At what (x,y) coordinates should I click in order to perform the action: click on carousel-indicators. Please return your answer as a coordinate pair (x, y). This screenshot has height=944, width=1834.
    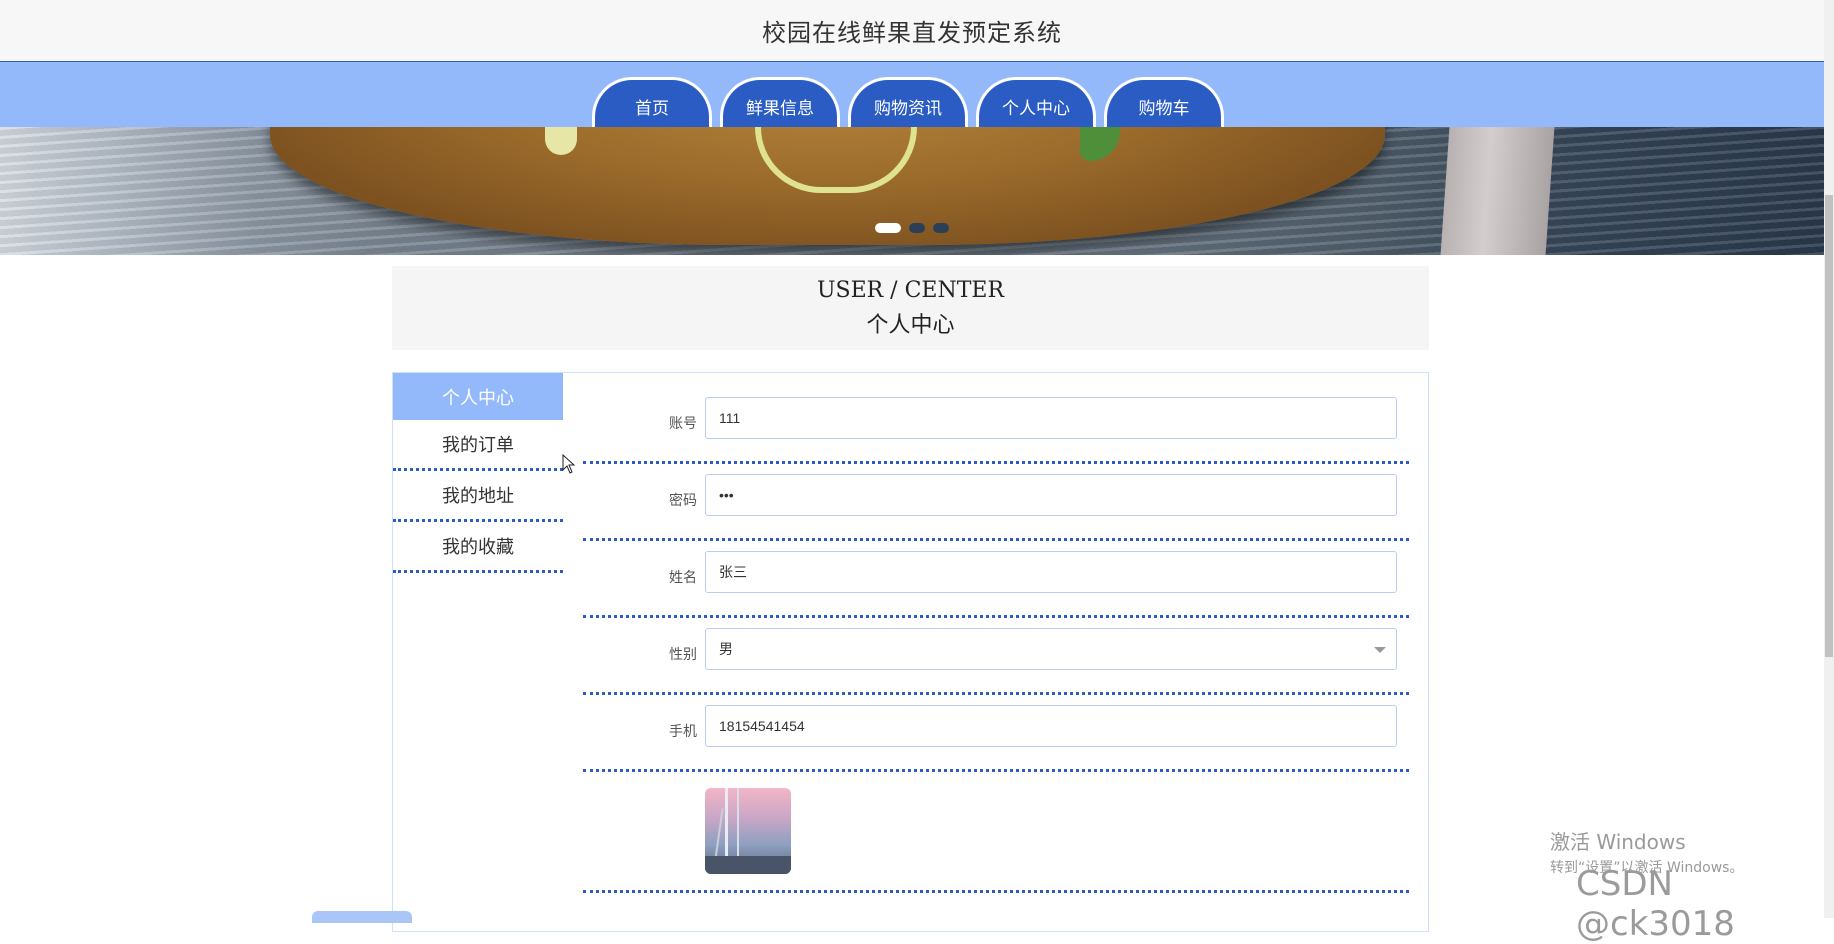
    Looking at the image, I should click on (912, 228).